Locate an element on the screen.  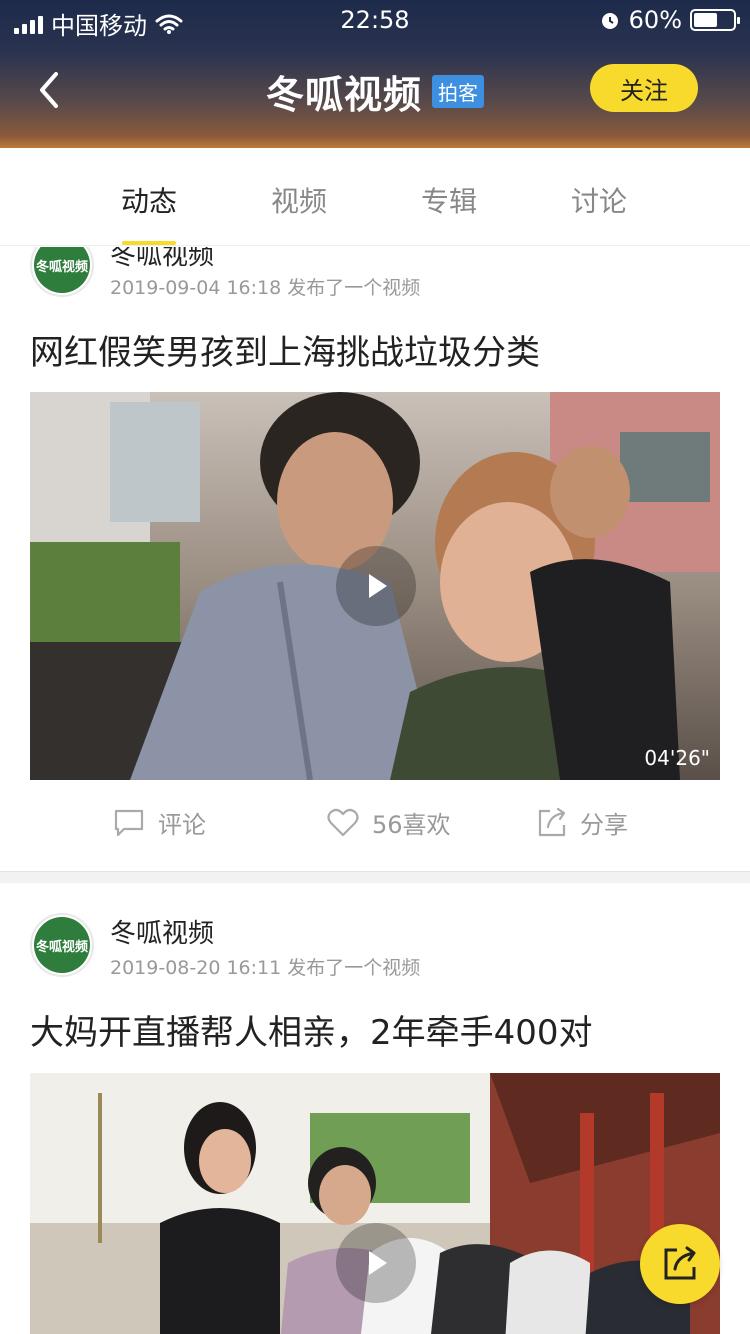
battery-percent: 60% is located at coordinates (655, 20).